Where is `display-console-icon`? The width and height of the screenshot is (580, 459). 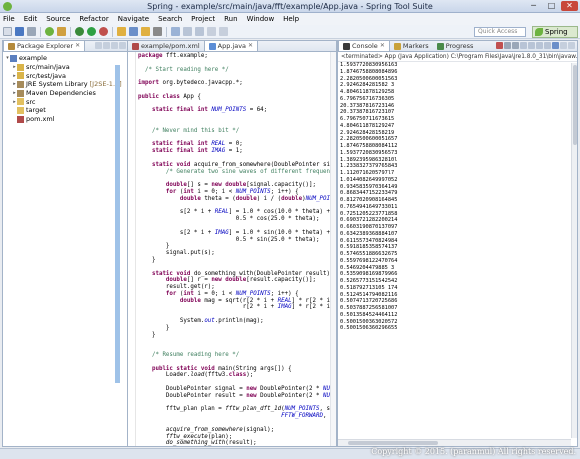
display-console-icon is located at coordinates (547, 45).